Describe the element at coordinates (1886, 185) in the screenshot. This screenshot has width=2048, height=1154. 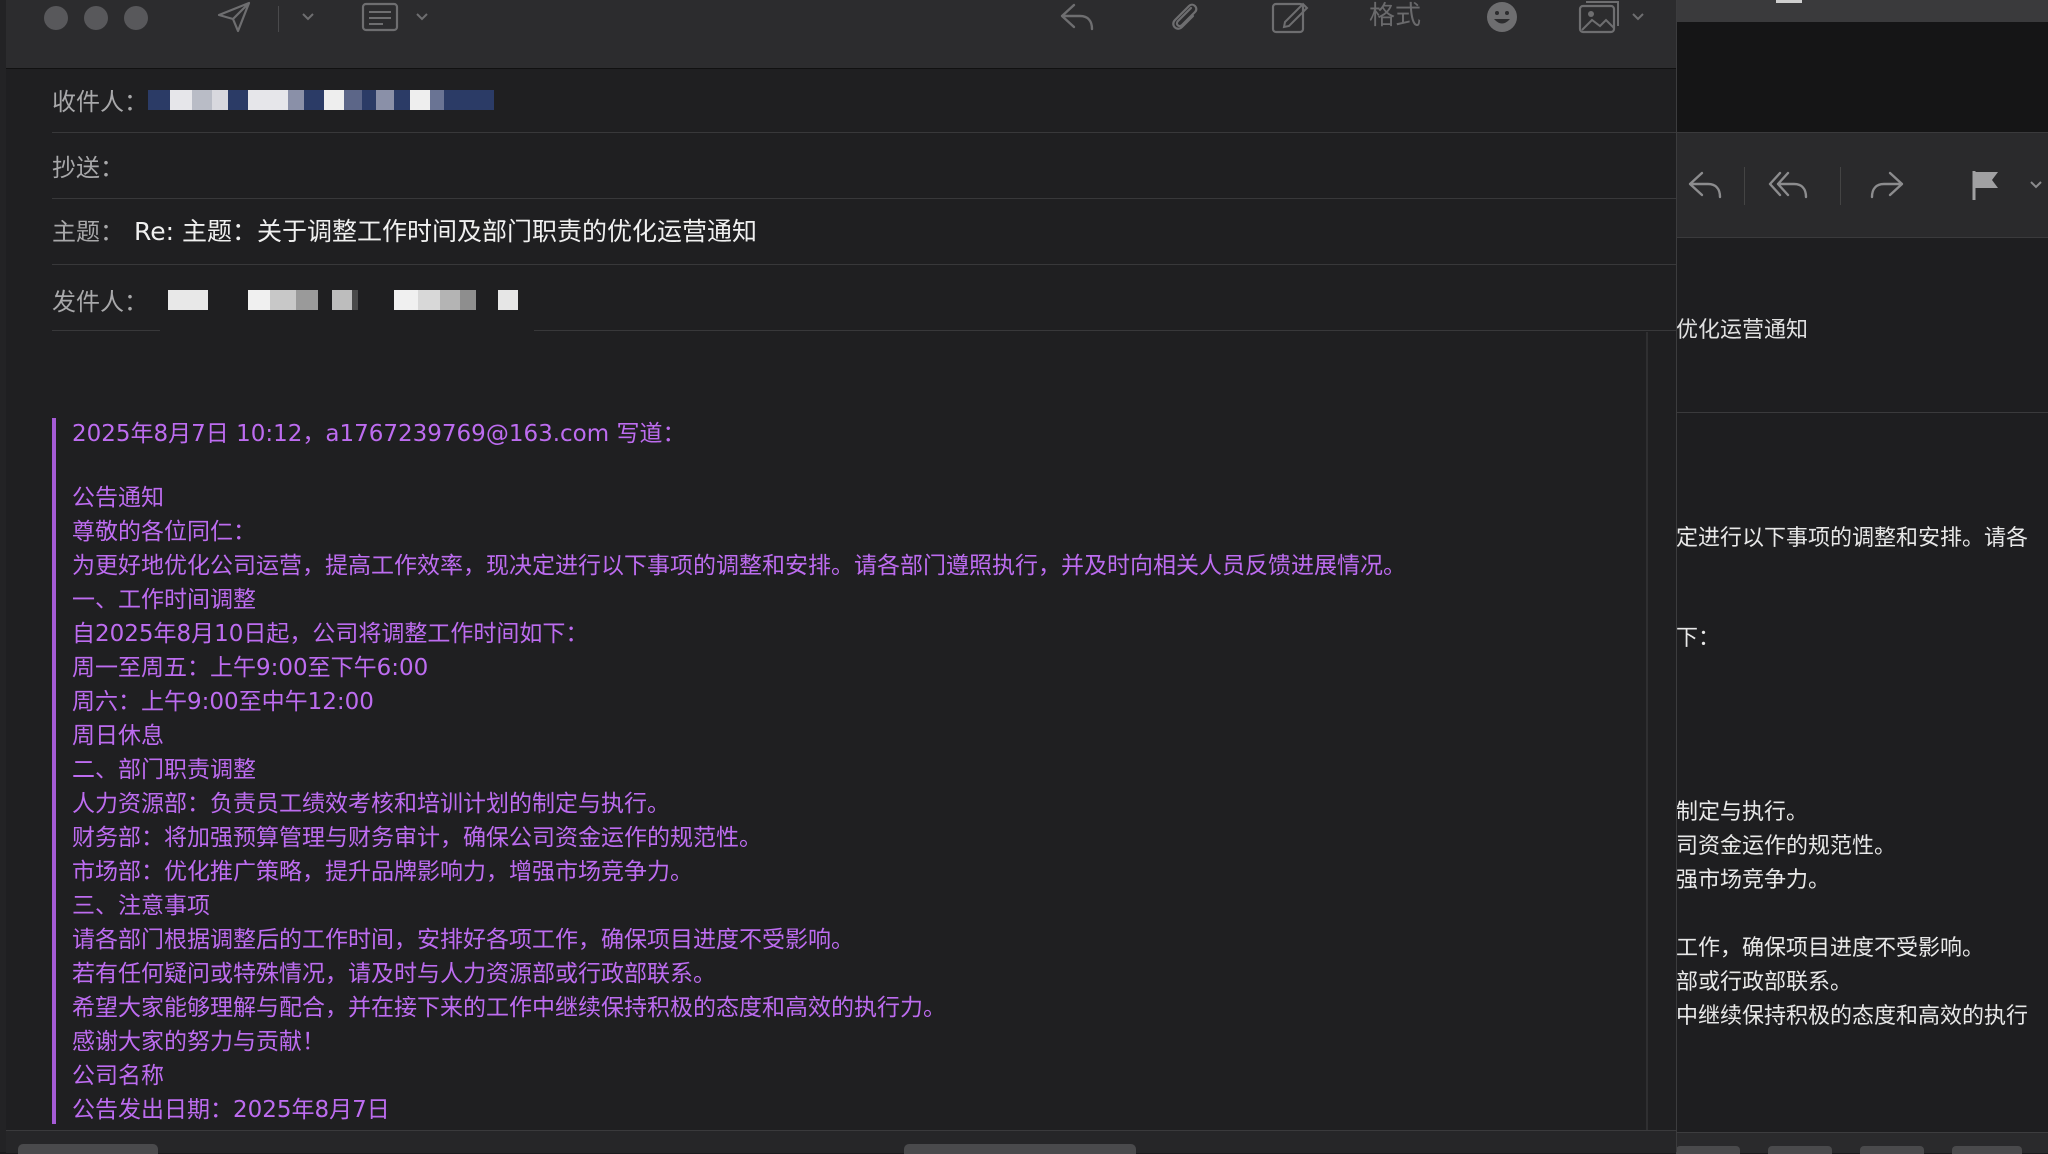
I see `forward-icon` at that location.